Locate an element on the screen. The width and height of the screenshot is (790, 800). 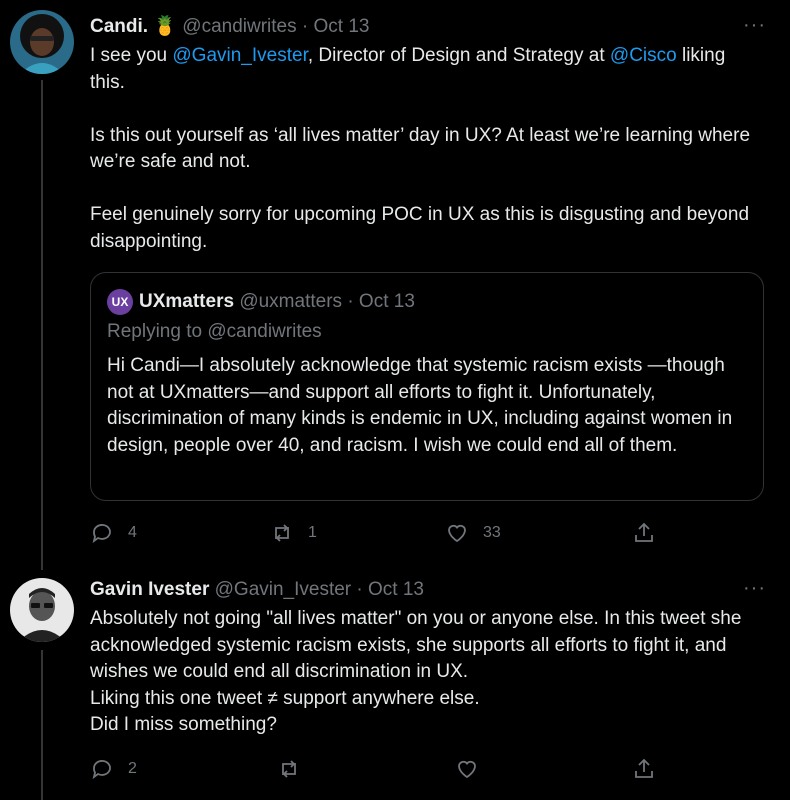
avatar-candi is located at coordinates (42, 42).